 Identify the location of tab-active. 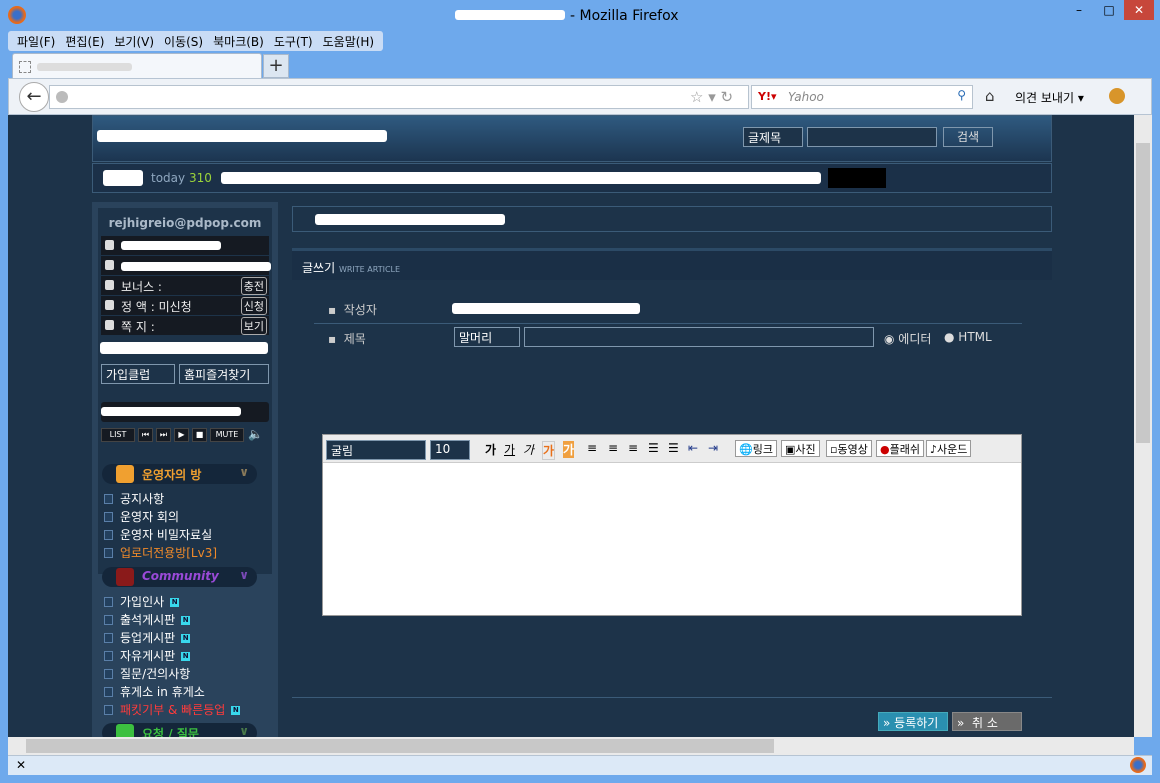
(137, 66).